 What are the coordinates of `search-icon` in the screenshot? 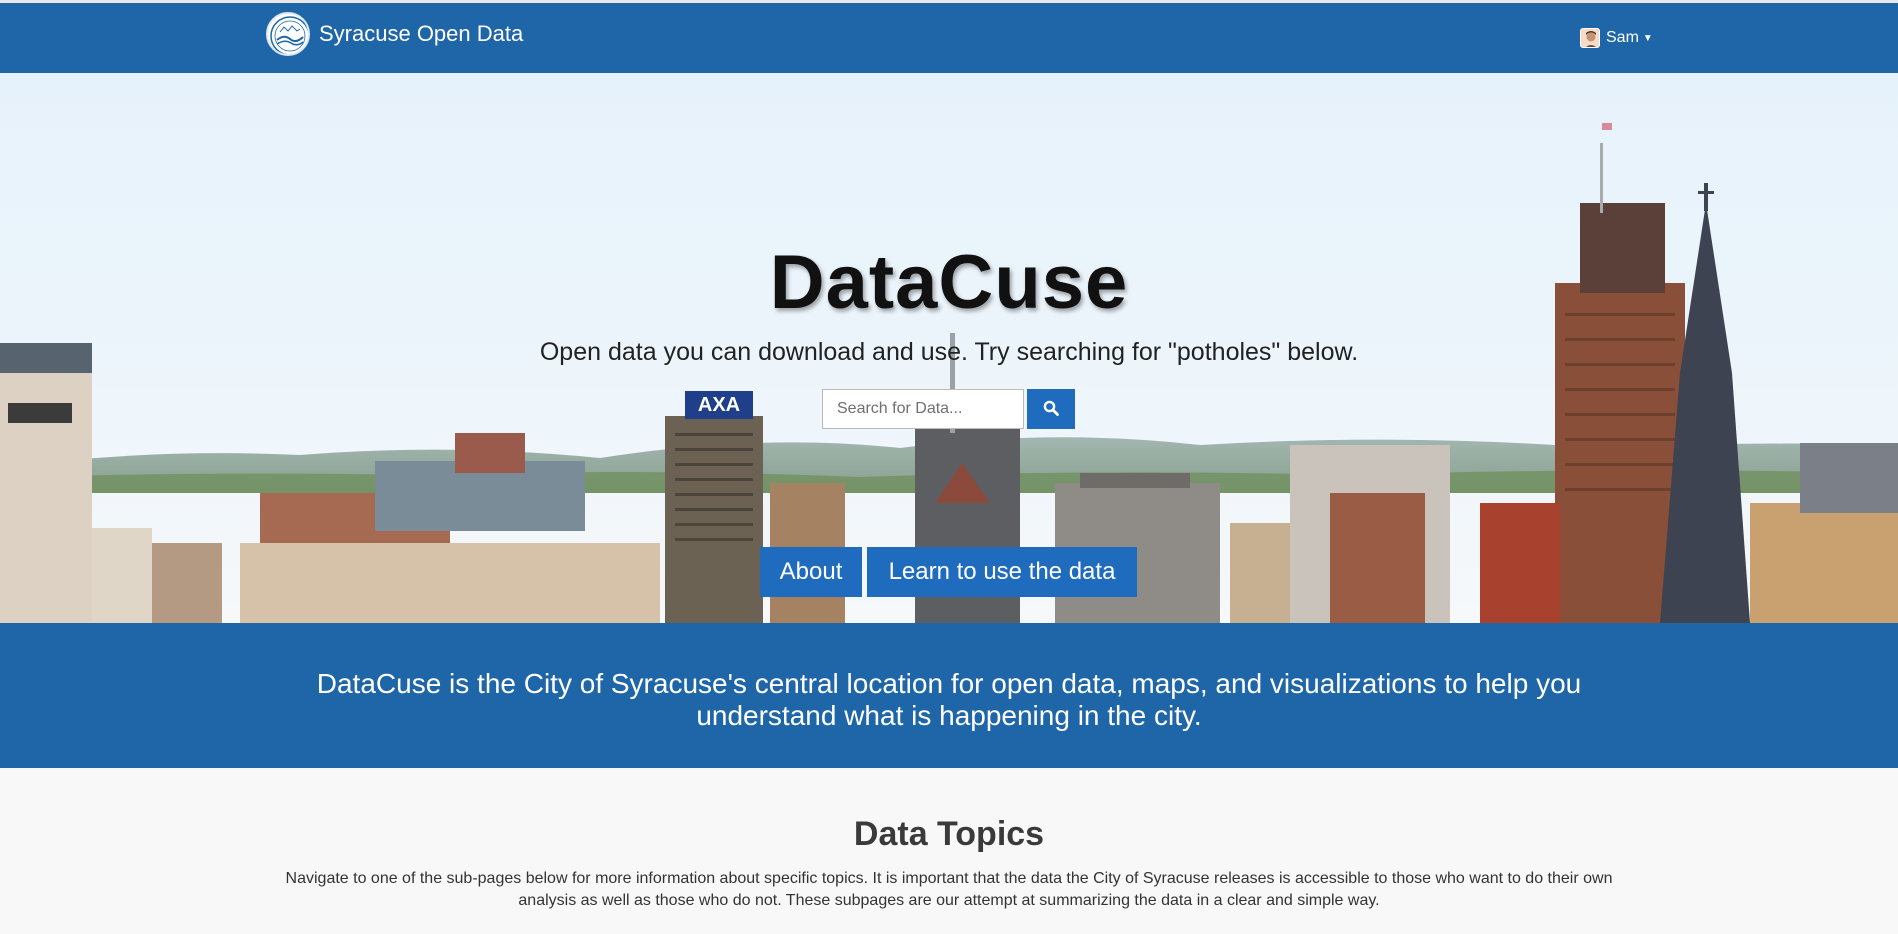 It's located at (1051, 409).